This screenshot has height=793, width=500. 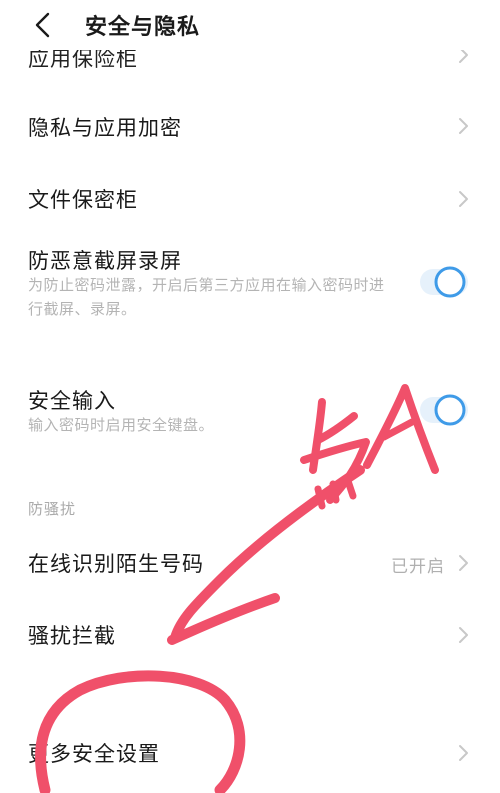 What do you see at coordinates (444, 410) in the screenshot?
I see `secure-input-toggle` at bounding box center [444, 410].